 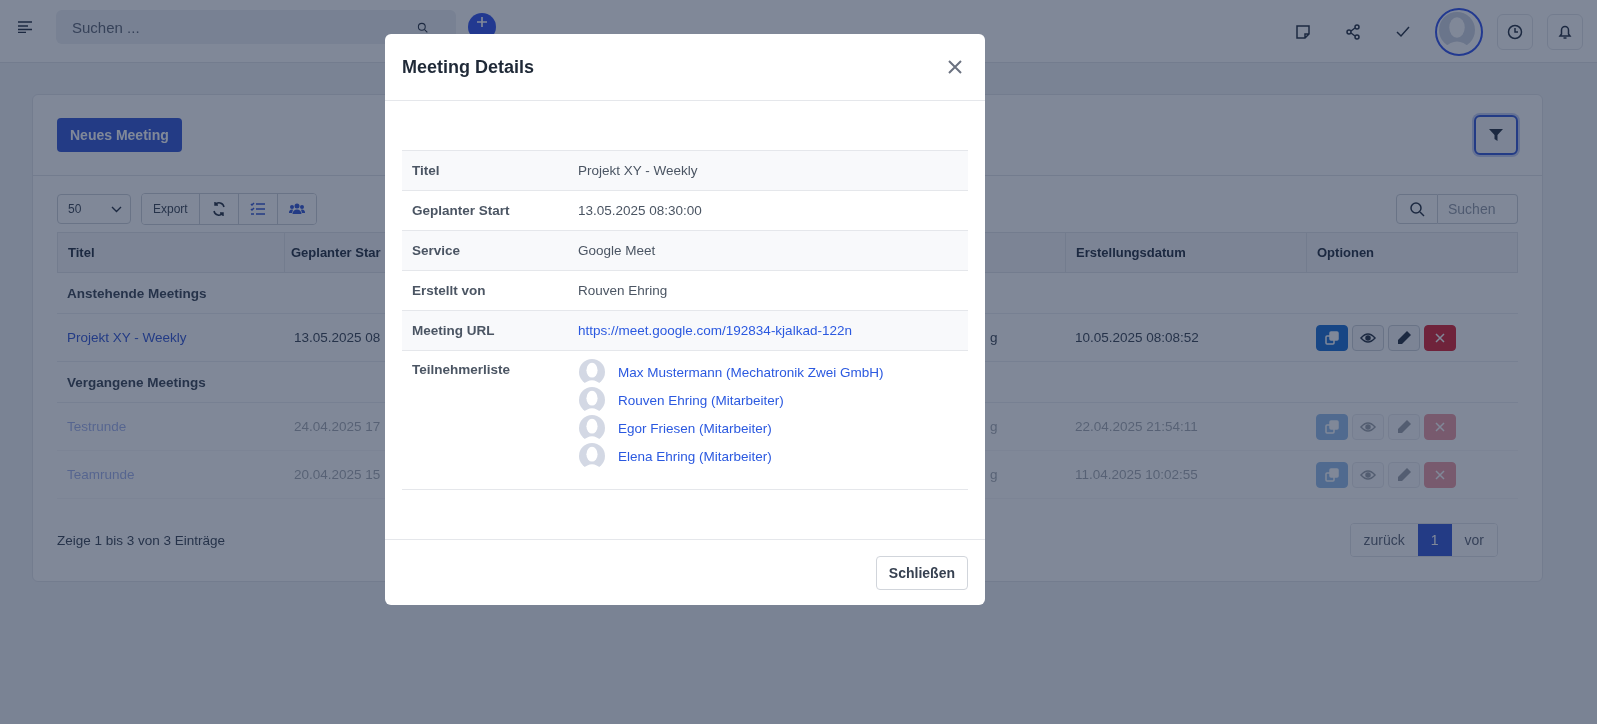 I want to click on refresh-icon, so click(x=218, y=209).